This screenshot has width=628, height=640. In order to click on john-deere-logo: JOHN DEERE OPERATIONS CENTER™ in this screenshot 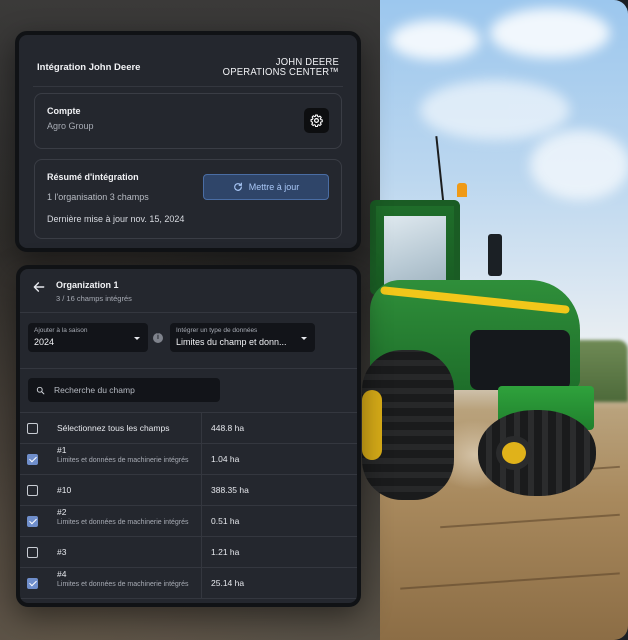, I will do `click(281, 67)`.